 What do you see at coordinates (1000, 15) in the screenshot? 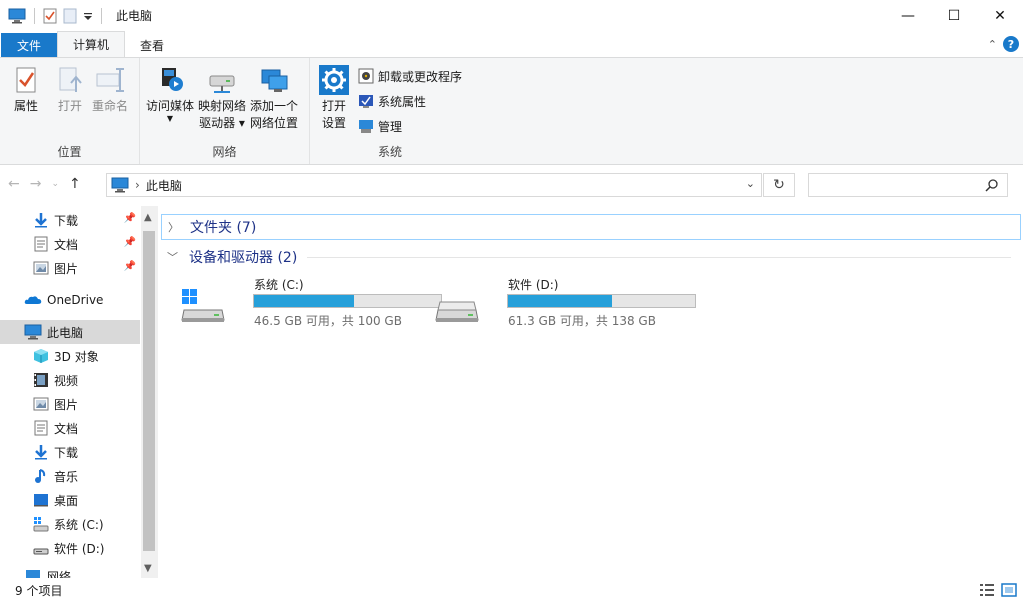
I see `close-button: ✕` at bounding box center [1000, 15].